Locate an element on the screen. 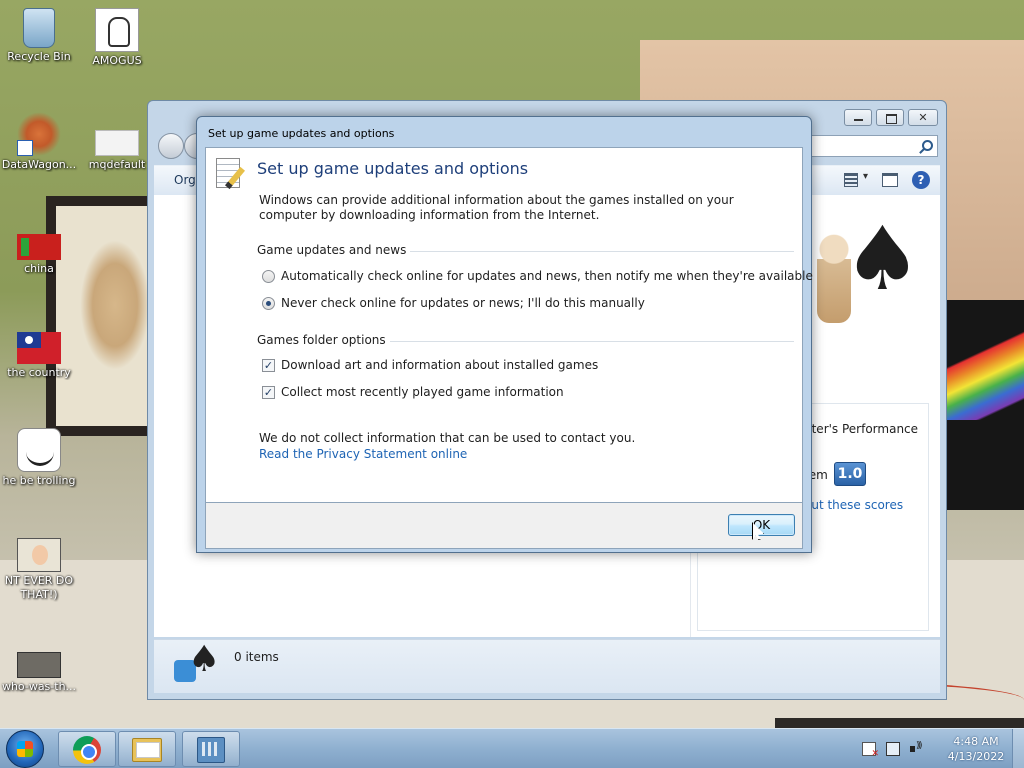  games-artwork is located at coordinates (864, 271).